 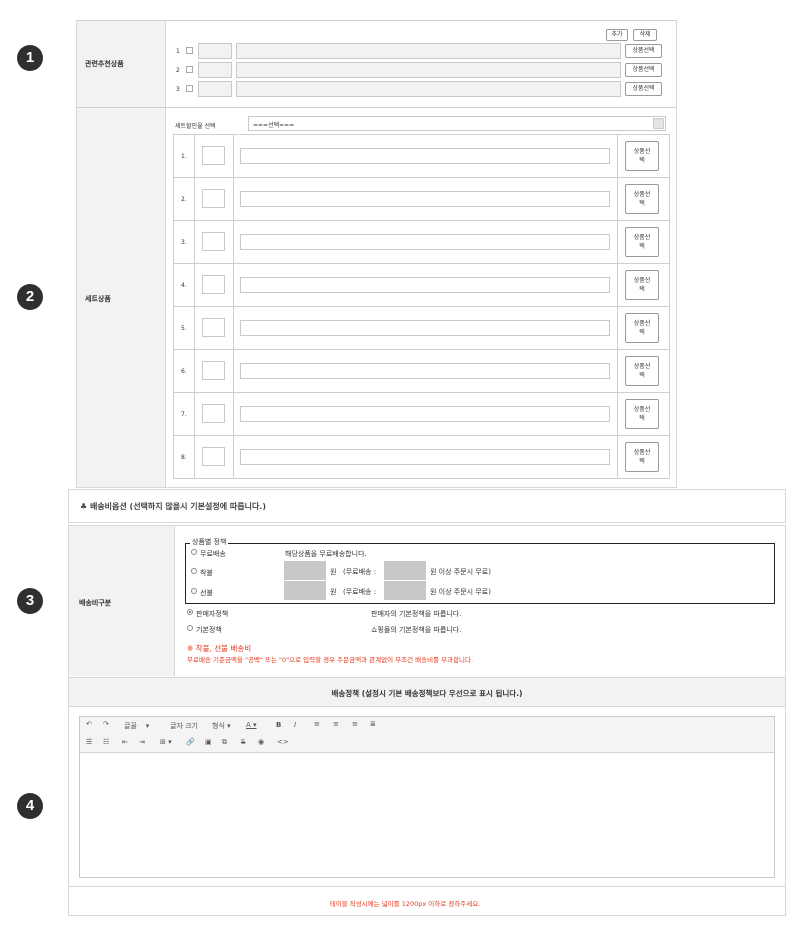 I want to click on cod-won-label: 원, so click(x=333, y=572).